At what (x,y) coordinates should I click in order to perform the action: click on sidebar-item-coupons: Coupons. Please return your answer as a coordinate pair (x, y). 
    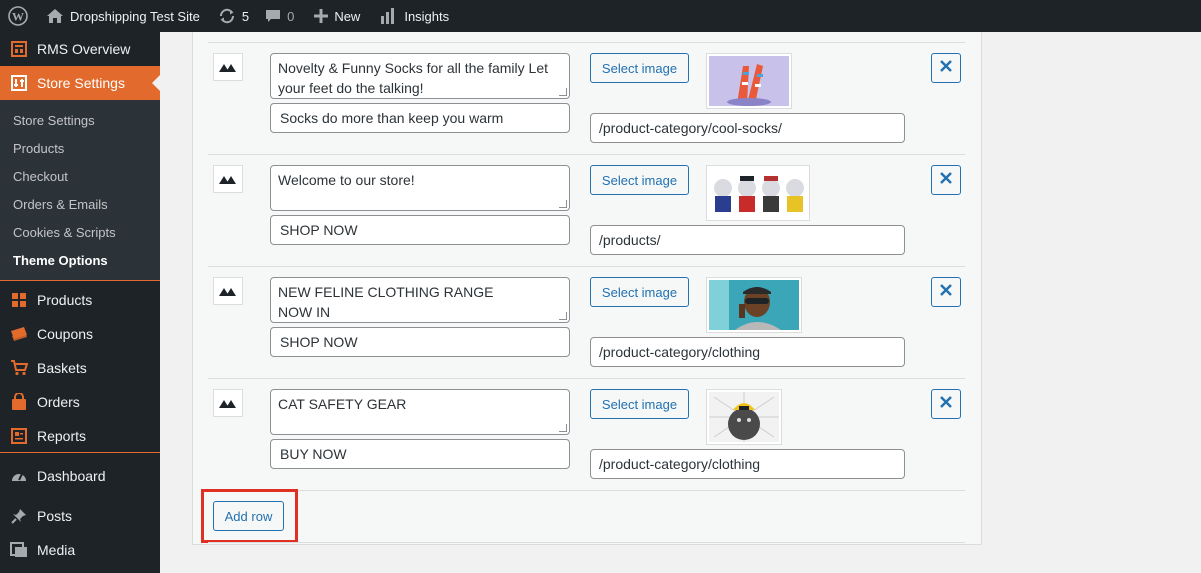
    Looking at the image, I should click on (80, 334).